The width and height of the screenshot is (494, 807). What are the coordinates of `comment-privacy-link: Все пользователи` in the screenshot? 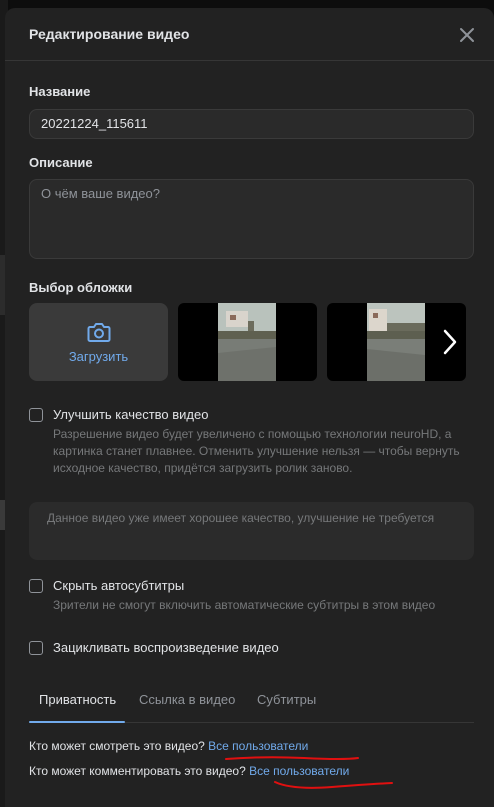 It's located at (299, 771).